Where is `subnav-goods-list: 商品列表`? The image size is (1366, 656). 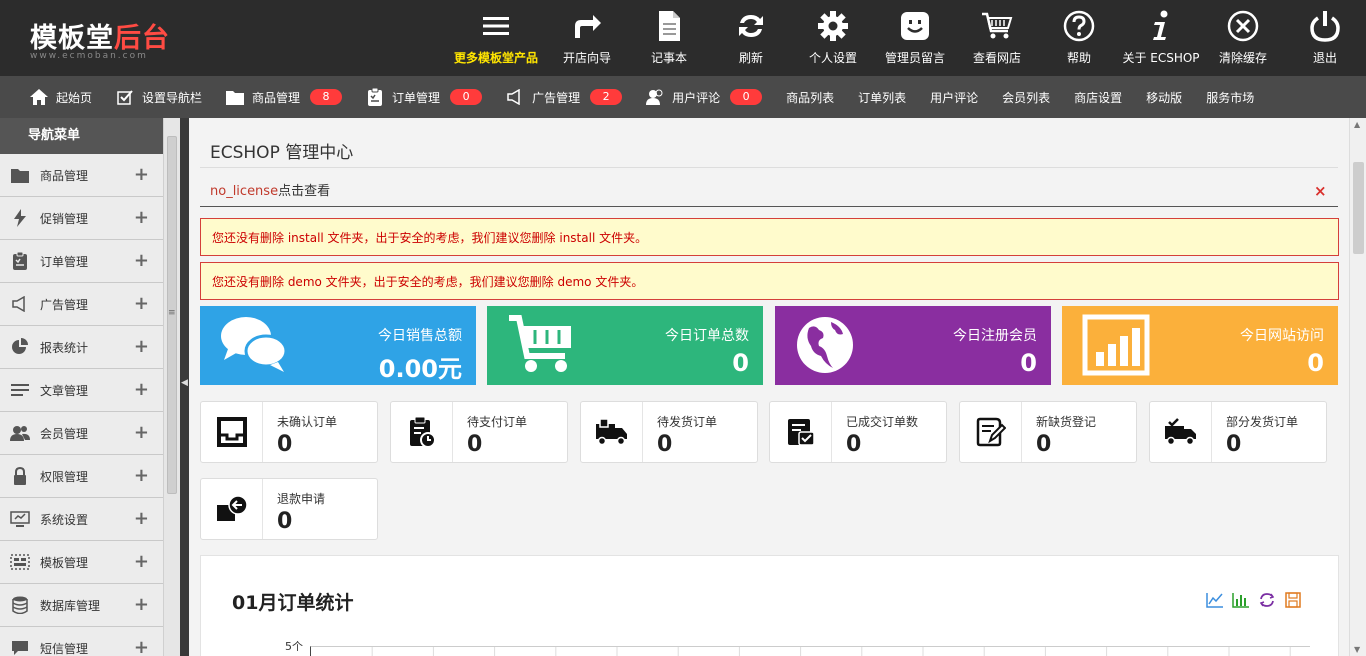 subnav-goods-list: 商品列表 is located at coordinates (810, 97).